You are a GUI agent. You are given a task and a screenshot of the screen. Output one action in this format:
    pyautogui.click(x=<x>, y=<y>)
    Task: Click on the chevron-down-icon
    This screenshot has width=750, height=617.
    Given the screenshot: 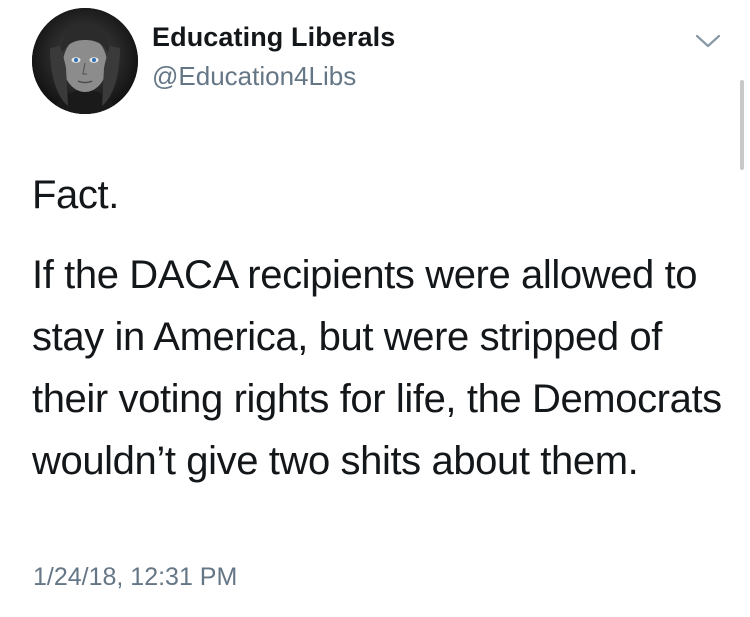 What is the action you would take?
    pyautogui.click(x=708, y=41)
    